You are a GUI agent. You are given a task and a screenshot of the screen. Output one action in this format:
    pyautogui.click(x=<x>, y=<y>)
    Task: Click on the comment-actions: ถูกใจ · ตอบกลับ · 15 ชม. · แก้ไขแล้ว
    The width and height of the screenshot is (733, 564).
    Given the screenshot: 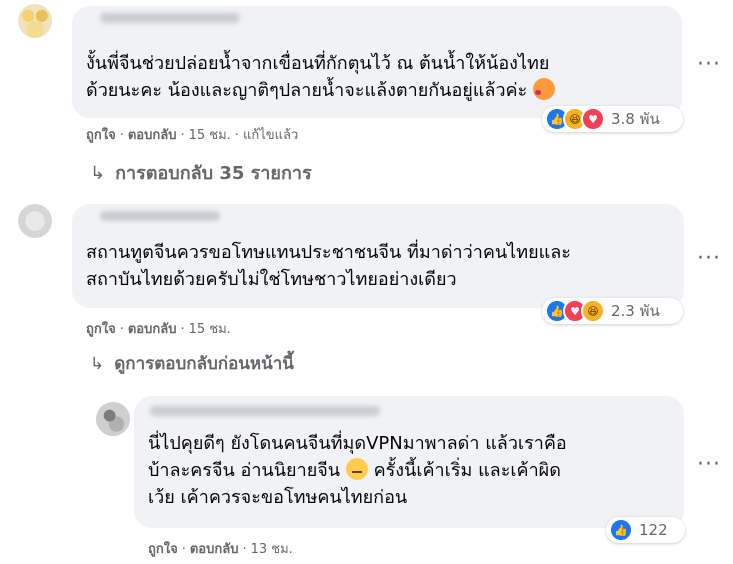 What is the action you would take?
    pyautogui.click(x=192, y=135)
    